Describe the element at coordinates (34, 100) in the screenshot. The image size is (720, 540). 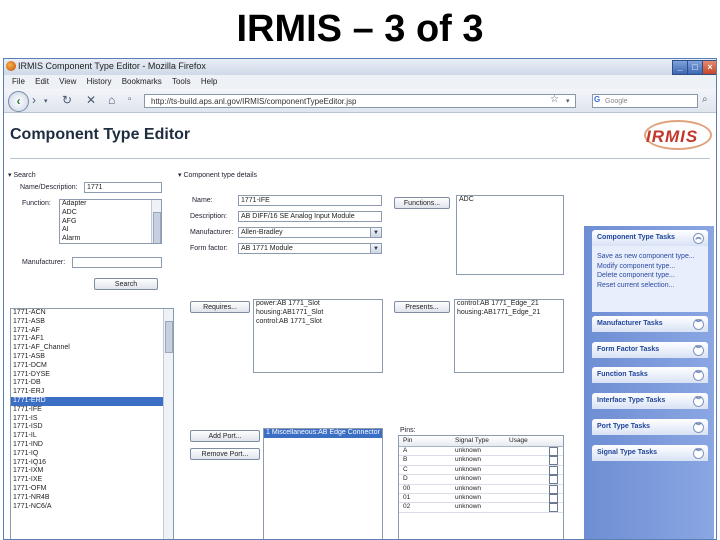
I see `forward-arrow-icon: ›` at that location.